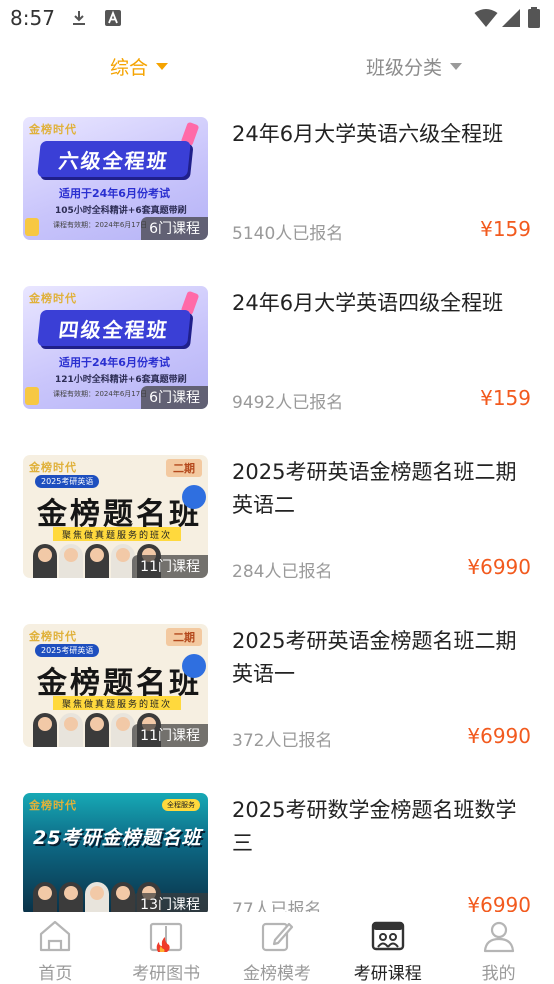 The width and height of the screenshot is (554, 984). What do you see at coordinates (129, 67) in the screenshot?
I see `filter-tab-general-label: 综合` at bounding box center [129, 67].